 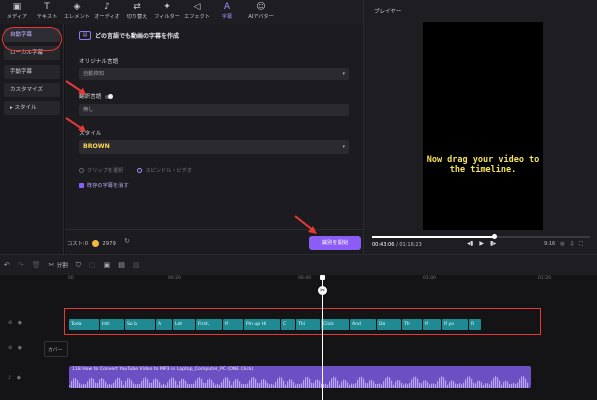 I want to click on tool-media: ▣ メディア, so click(x=17, y=12).